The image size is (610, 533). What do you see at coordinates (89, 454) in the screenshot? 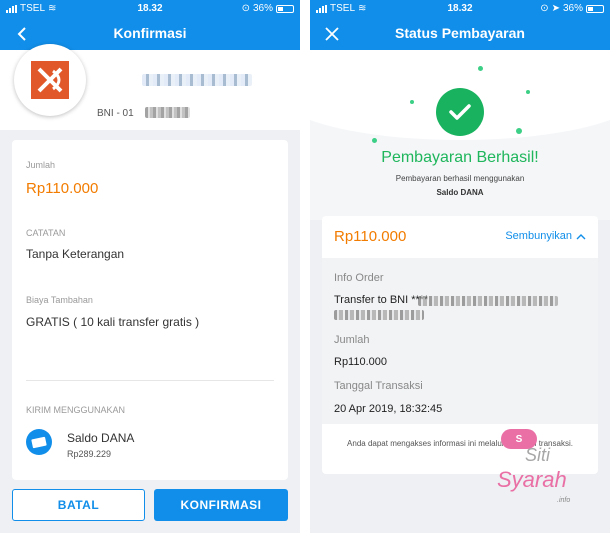
I see `source-balance: Rp289.229` at bounding box center [89, 454].